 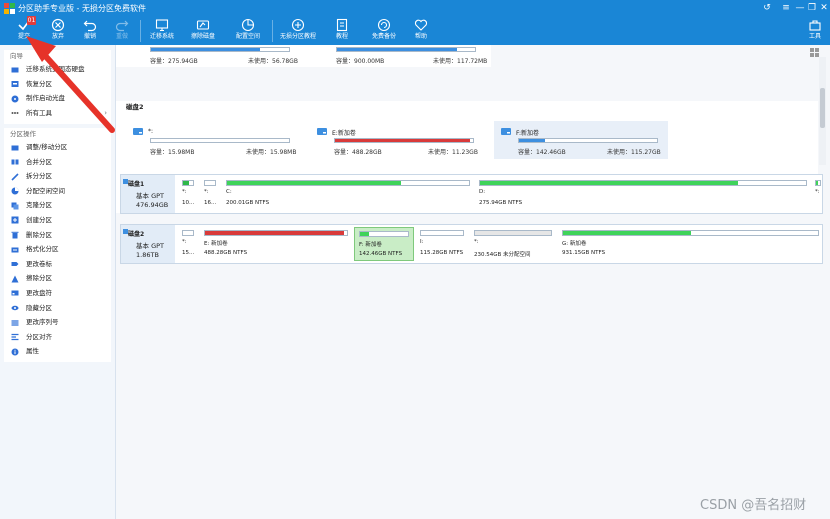 What do you see at coordinates (57, 191) in the screenshot?
I see `sidebar-item-allocate-free: 分配空闲空间` at bounding box center [57, 191].